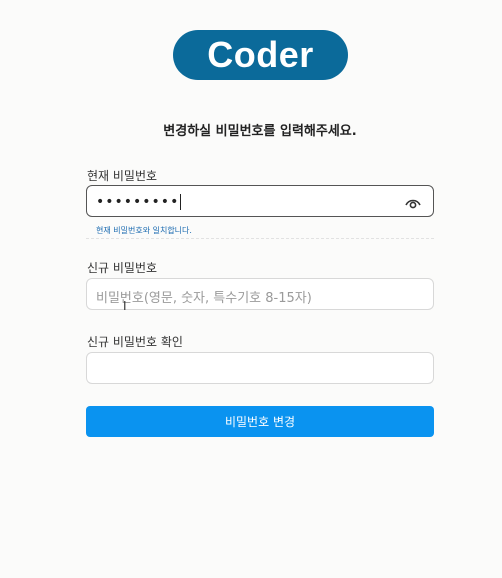 This screenshot has width=502, height=578. What do you see at coordinates (122, 268) in the screenshot?
I see `new-password-label: 신규 비밀번호` at bounding box center [122, 268].